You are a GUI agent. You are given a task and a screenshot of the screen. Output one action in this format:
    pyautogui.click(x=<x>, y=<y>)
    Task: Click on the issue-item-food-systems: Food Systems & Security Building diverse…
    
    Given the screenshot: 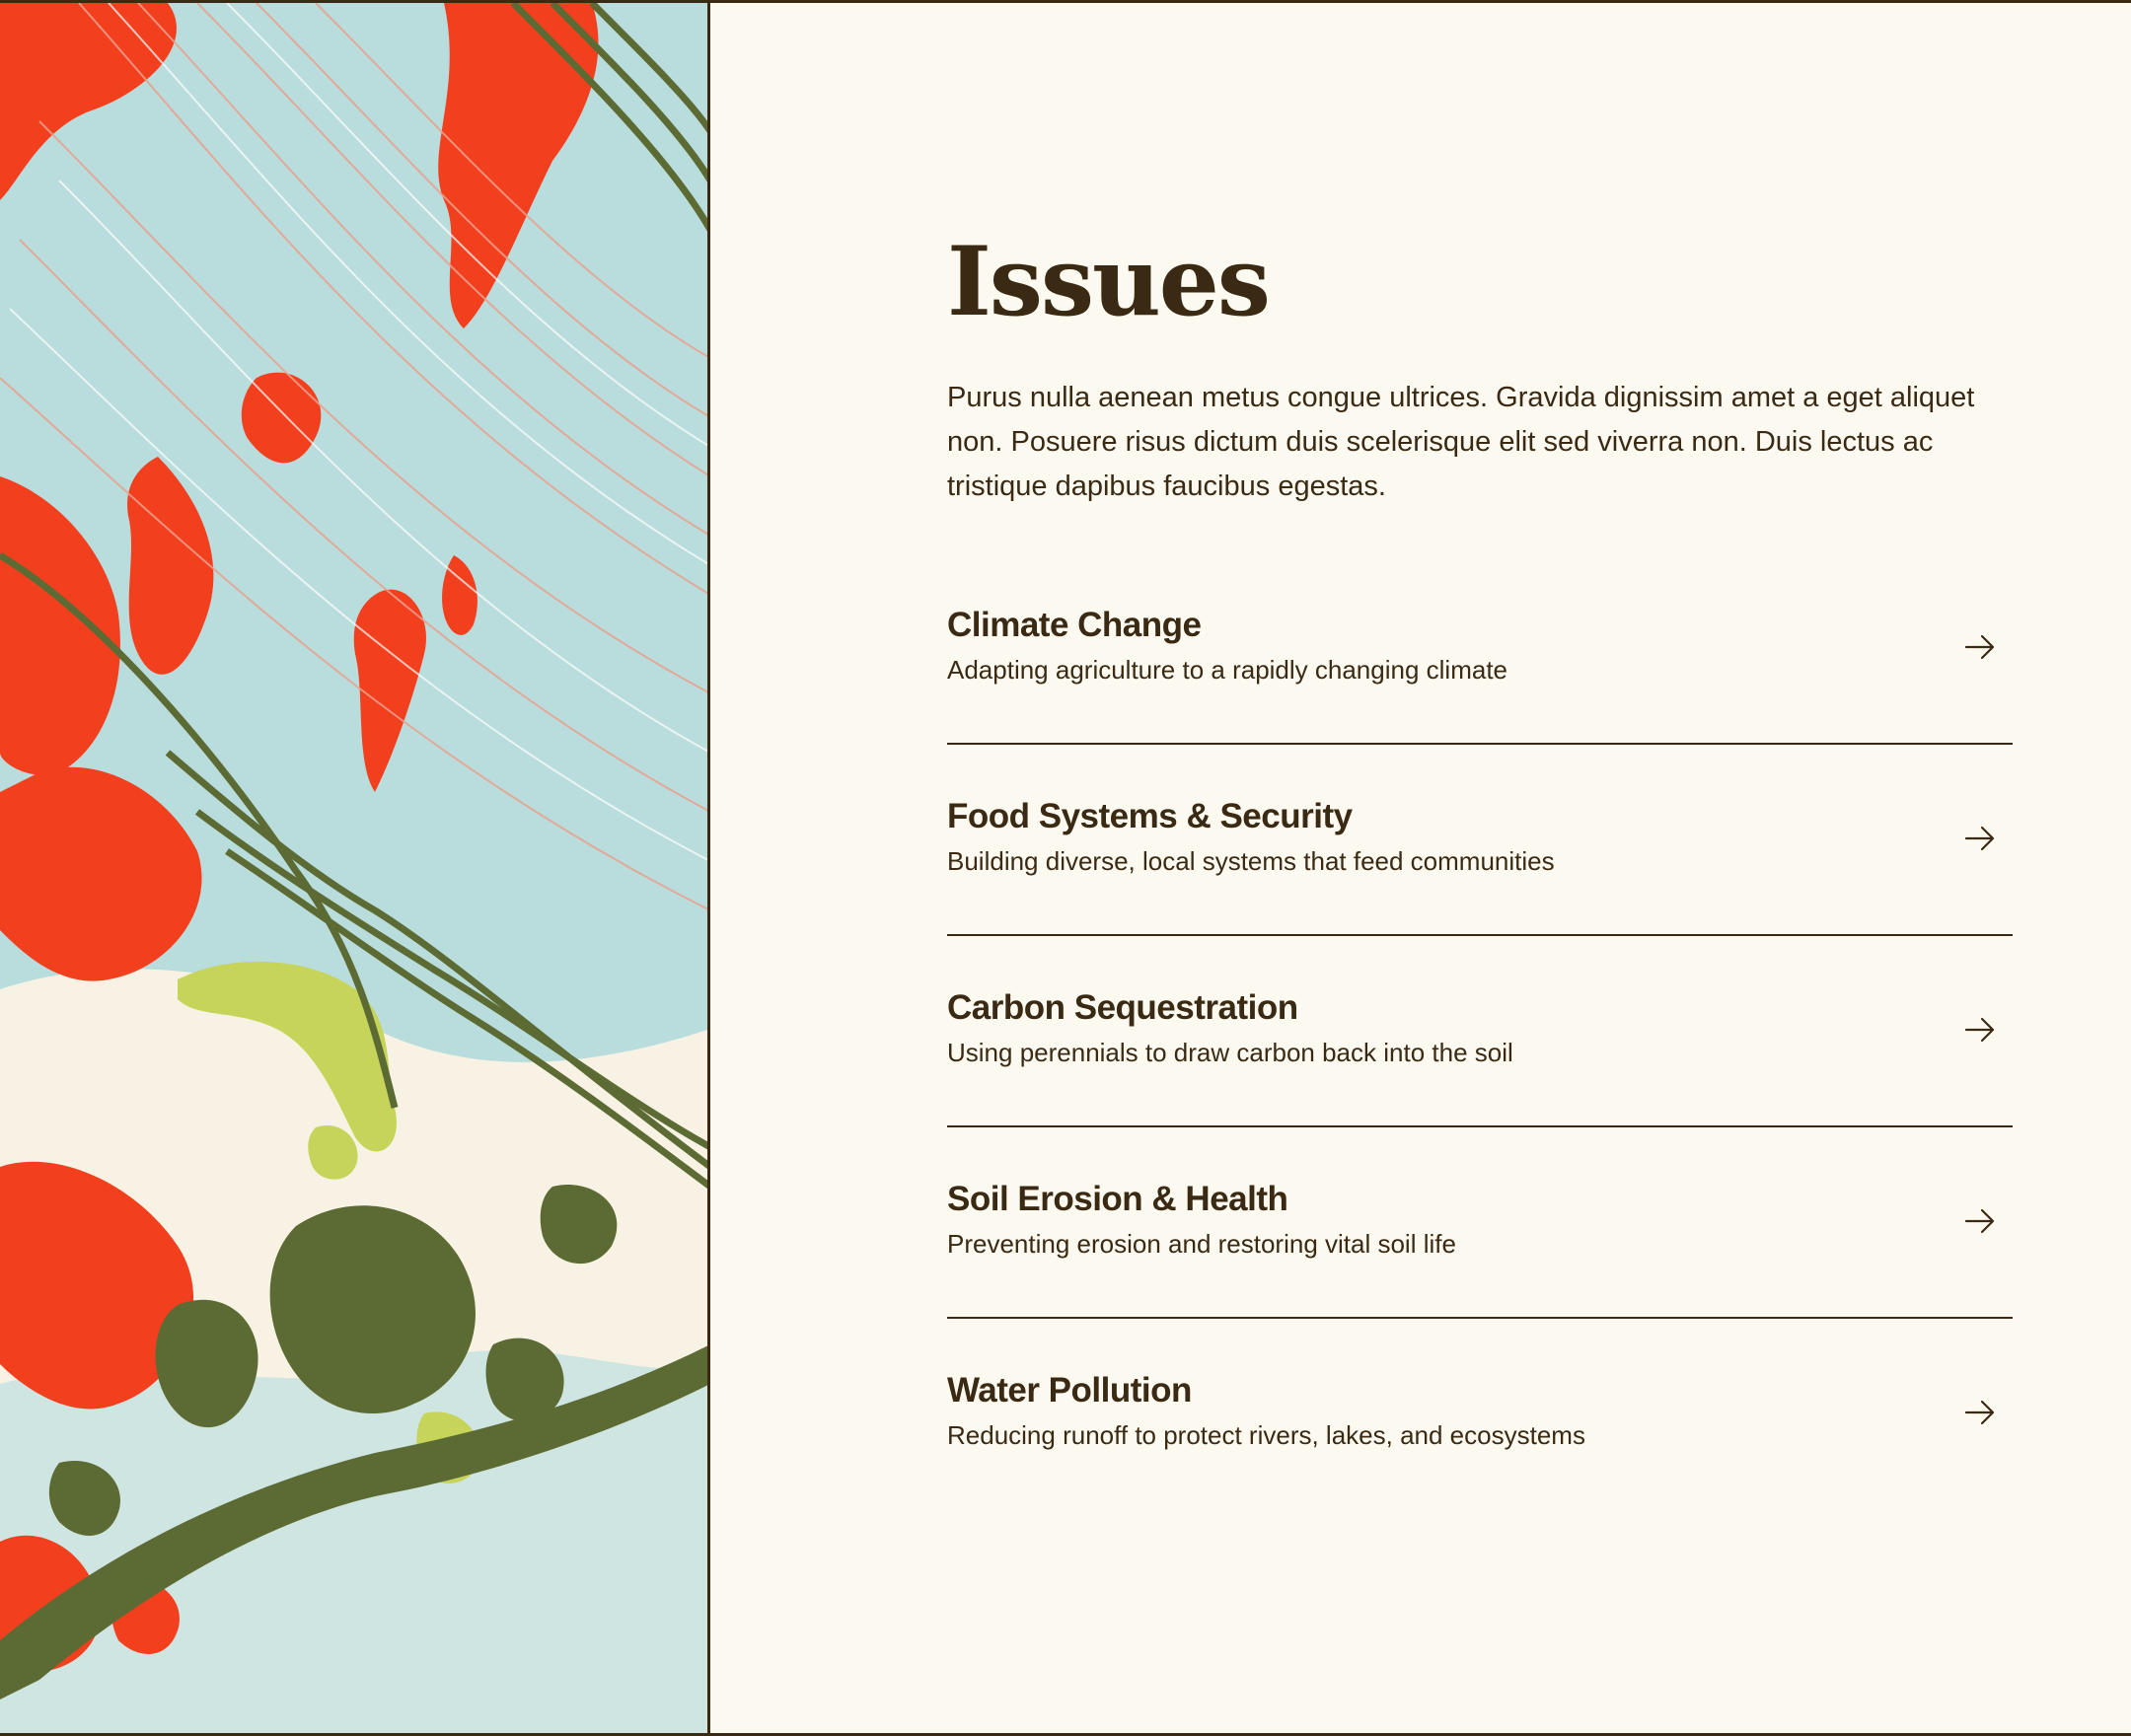 What is the action you would take?
    pyautogui.click(x=1480, y=840)
    